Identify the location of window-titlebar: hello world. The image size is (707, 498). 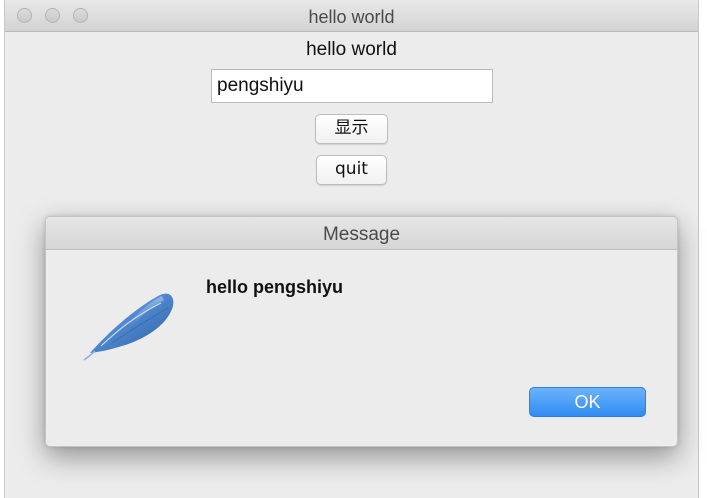
(351, 16).